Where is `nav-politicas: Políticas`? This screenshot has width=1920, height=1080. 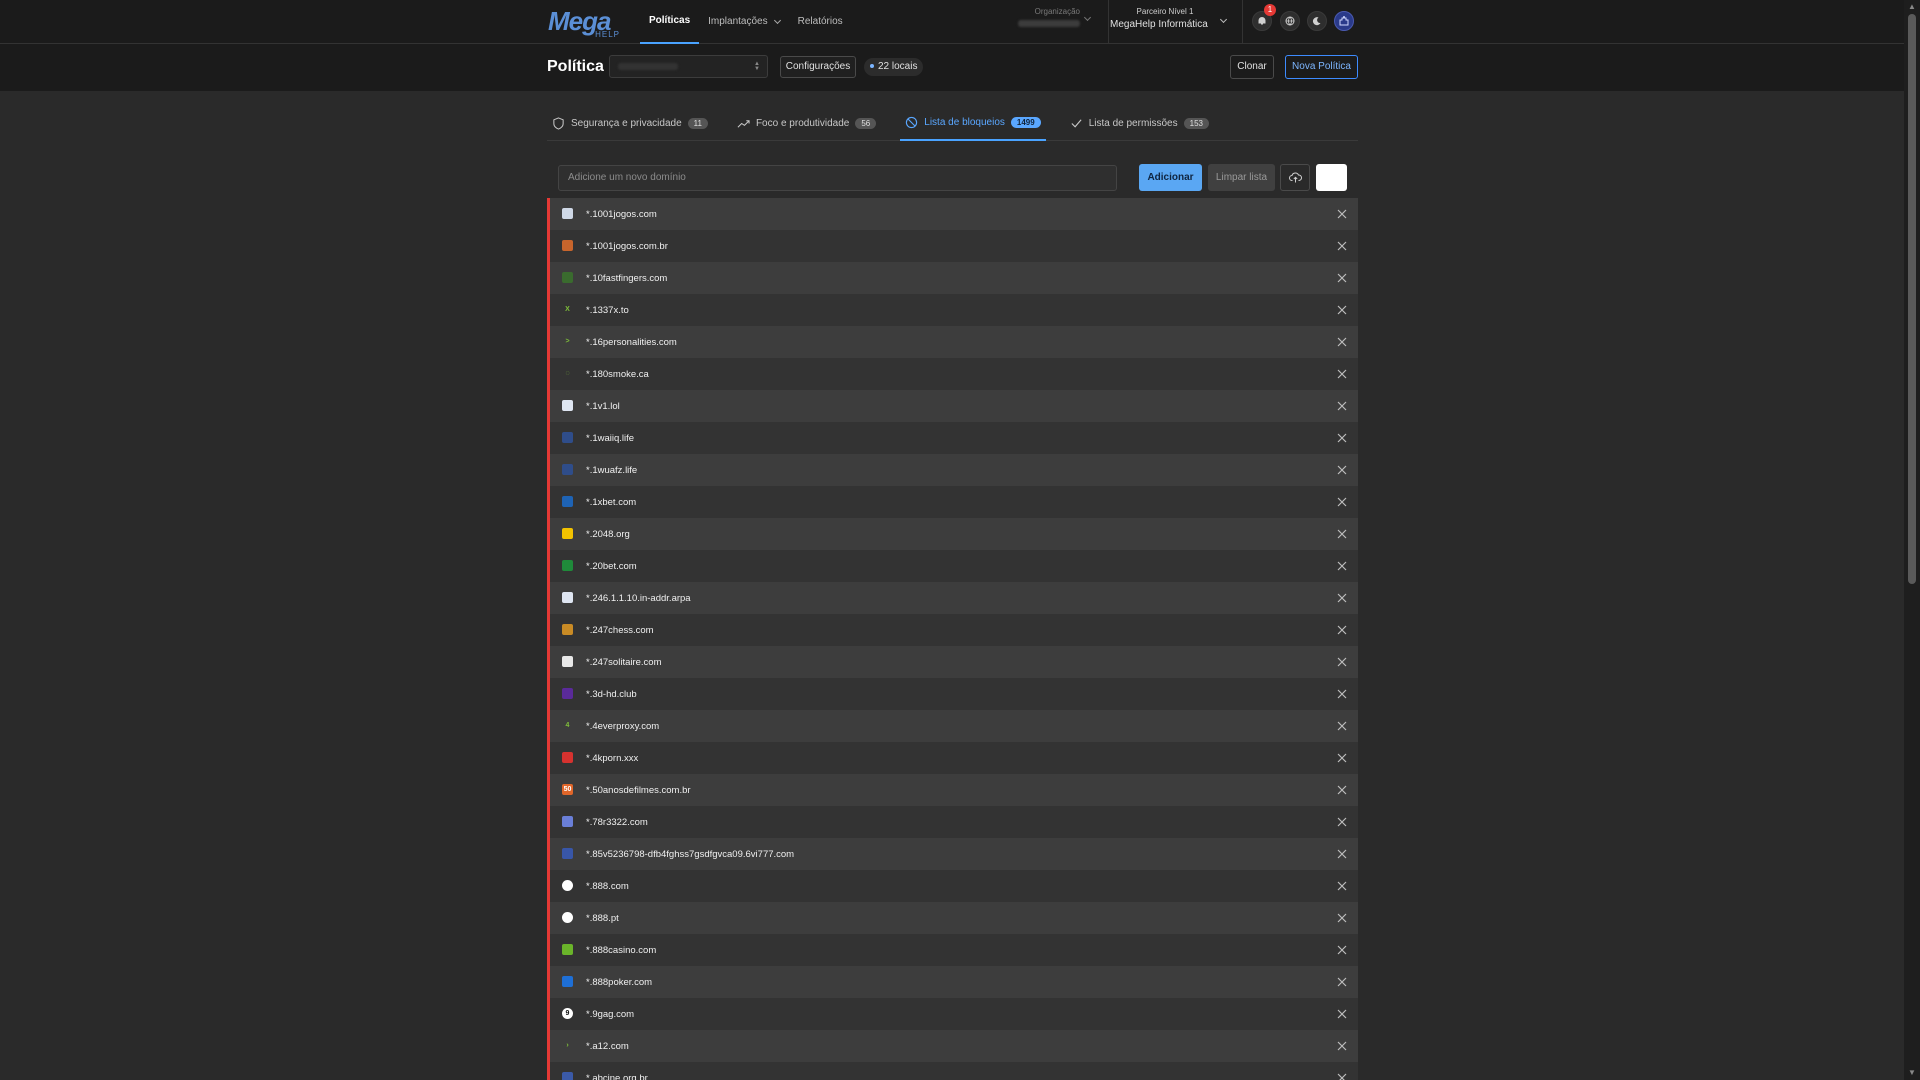
nav-politicas: Políticas is located at coordinates (670, 22).